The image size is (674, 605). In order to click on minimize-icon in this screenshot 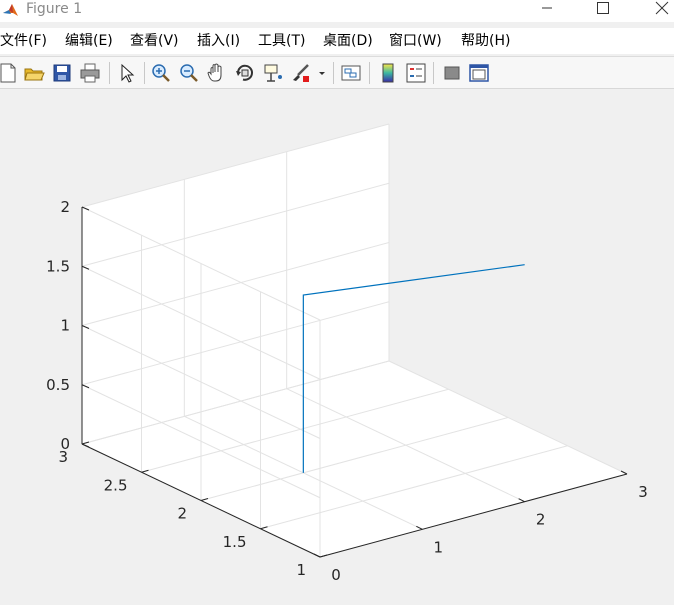, I will do `click(547, 8)`.